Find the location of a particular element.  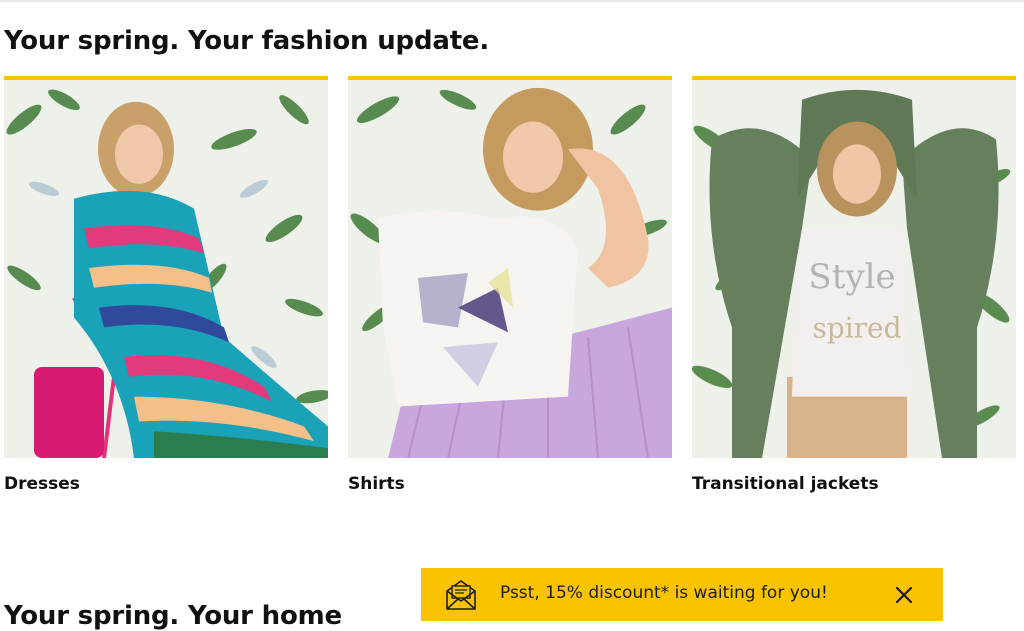

close-icon is located at coordinates (904, 595).